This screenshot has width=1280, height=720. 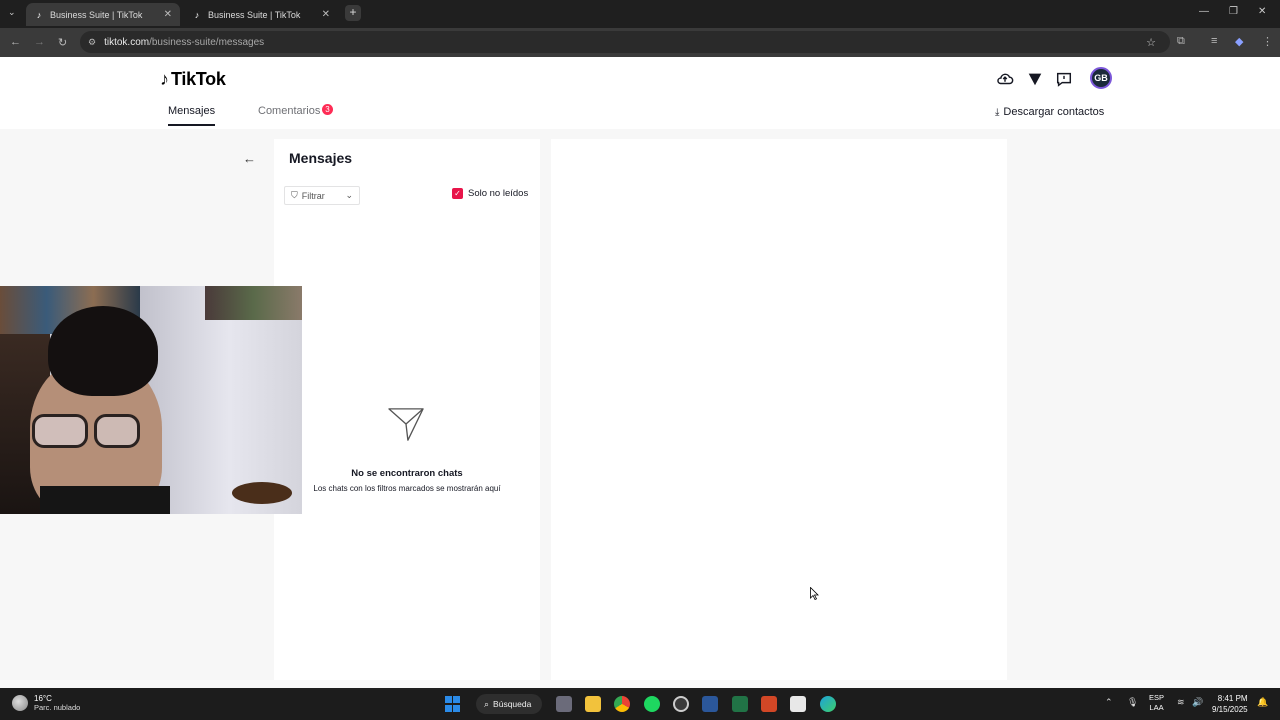 What do you see at coordinates (105, 500) in the screenshot?
I see `webcam-shirt` at bounding box center [105, 500].